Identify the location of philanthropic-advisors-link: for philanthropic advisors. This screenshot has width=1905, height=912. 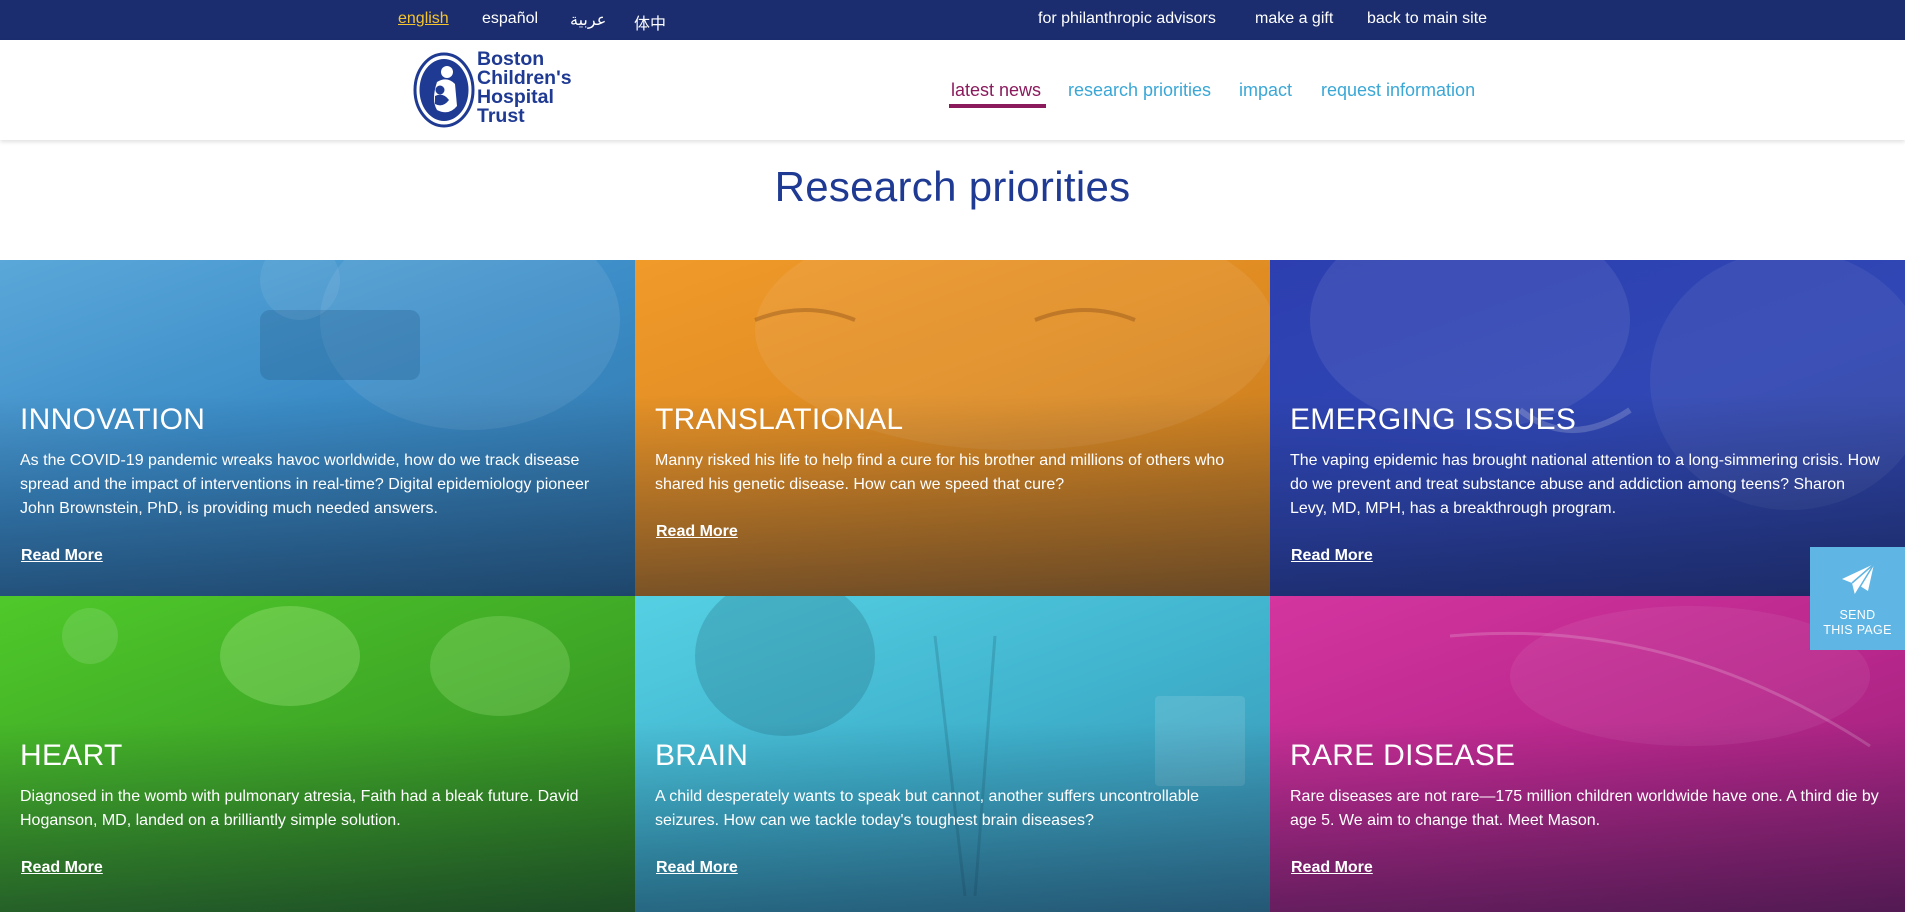
(1127, 19).